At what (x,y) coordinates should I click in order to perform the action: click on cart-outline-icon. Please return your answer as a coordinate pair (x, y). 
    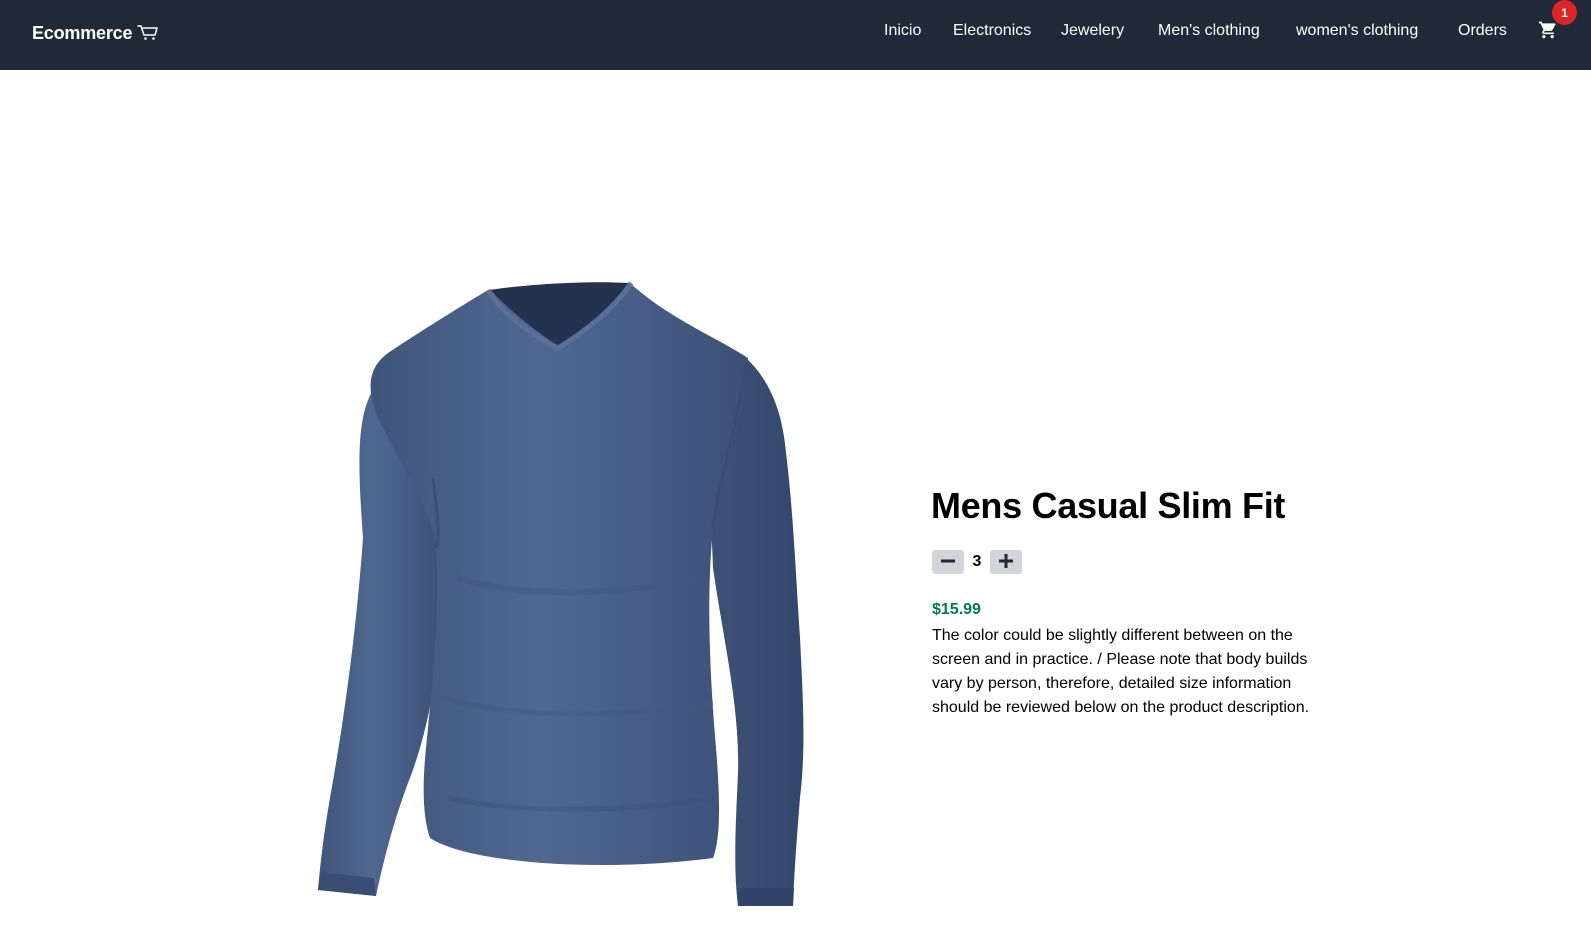
    Looking at the image, I should click on (148, 34).